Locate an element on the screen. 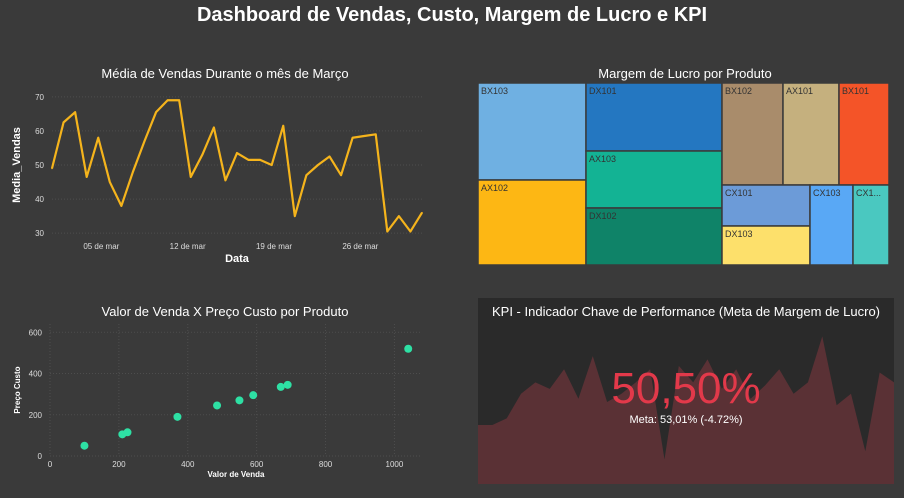 This screenshot has height=498, width=904. y-tick-label: 400 is located at coordinates (36, 374).